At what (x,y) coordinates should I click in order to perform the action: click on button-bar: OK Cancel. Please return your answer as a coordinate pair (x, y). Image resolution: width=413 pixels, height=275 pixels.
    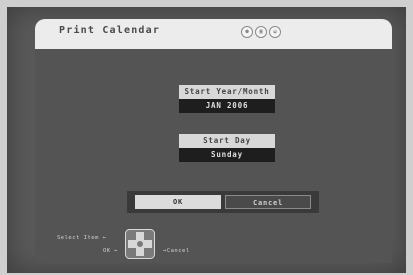
    Looking at the image, I should click on (223, 202).